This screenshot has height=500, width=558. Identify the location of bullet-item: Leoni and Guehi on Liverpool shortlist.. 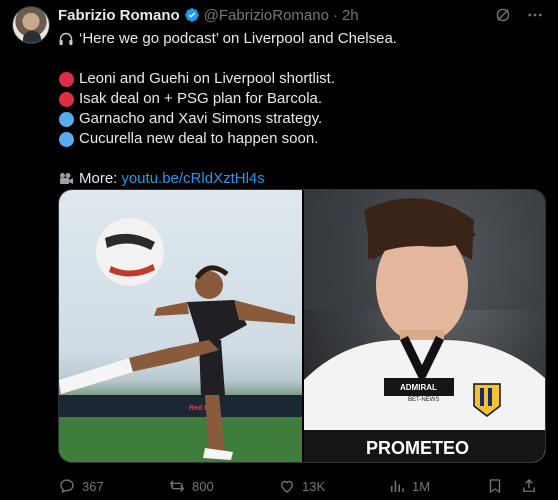
(301, 79).